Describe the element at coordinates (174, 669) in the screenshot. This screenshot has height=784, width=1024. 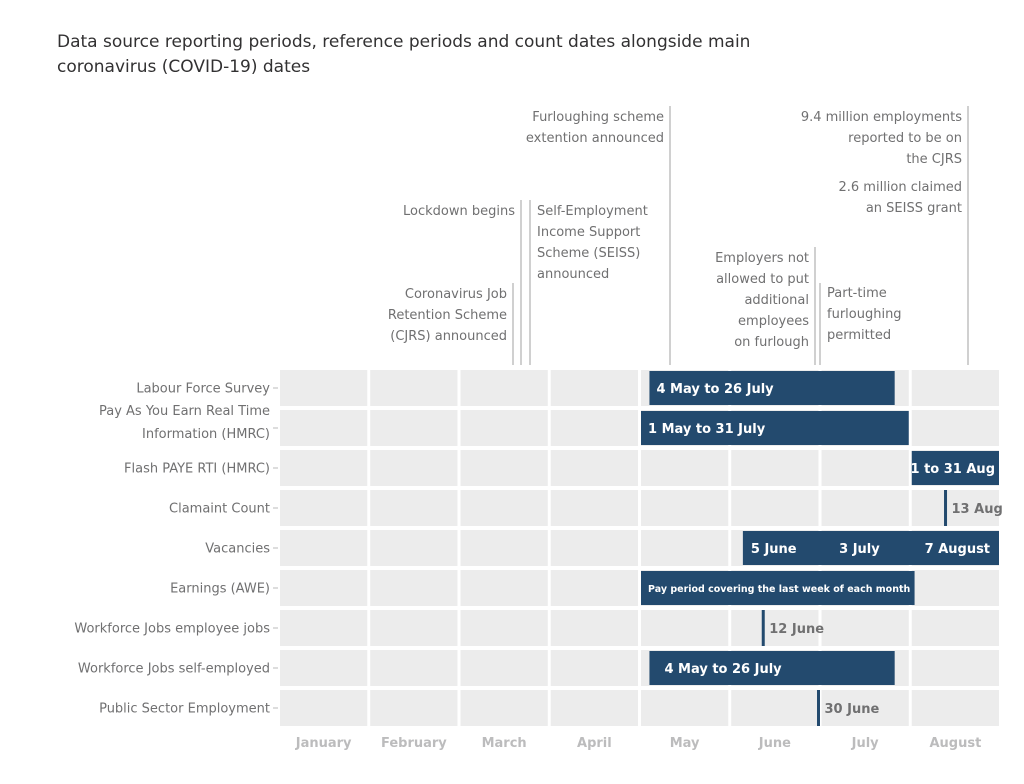
I see `row-label: Workforce Jobs self-employed` at that location.